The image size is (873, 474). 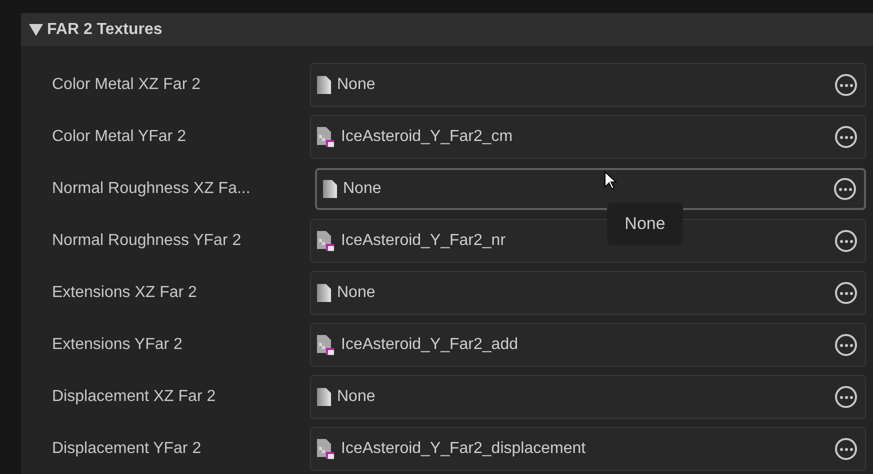 I want to click on property-label: Color Metal YFar 2, so click(x=119, y=137).